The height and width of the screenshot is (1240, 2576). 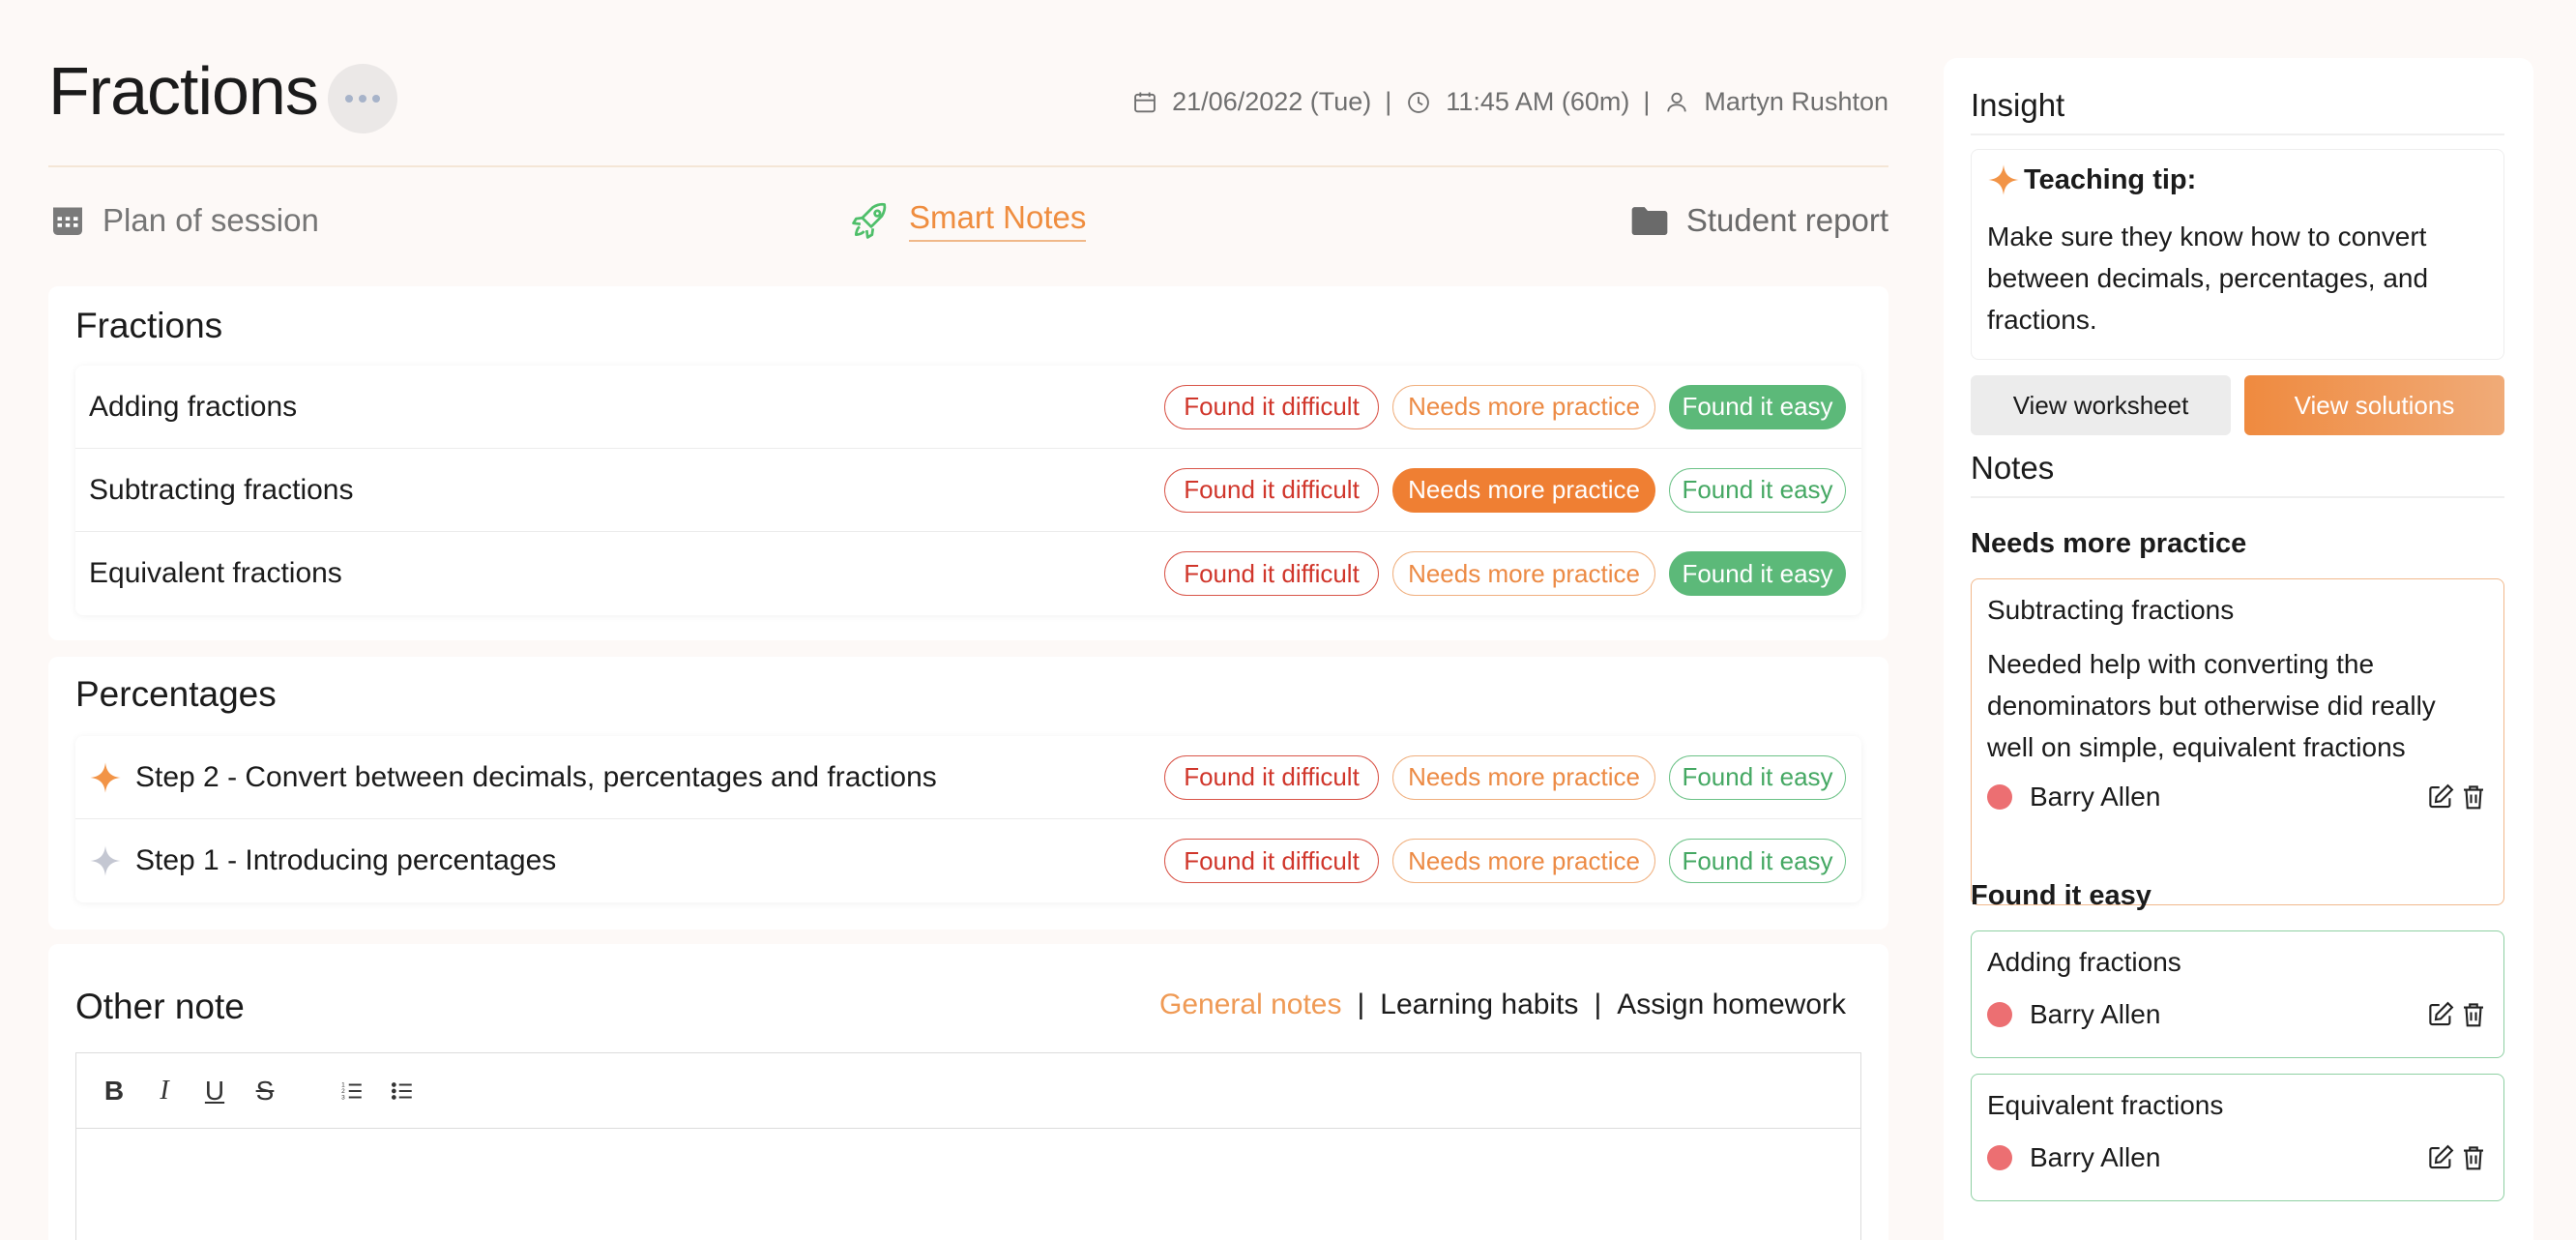 I want to click on ordered-list-button: 123, so click(x=352, y=1091).